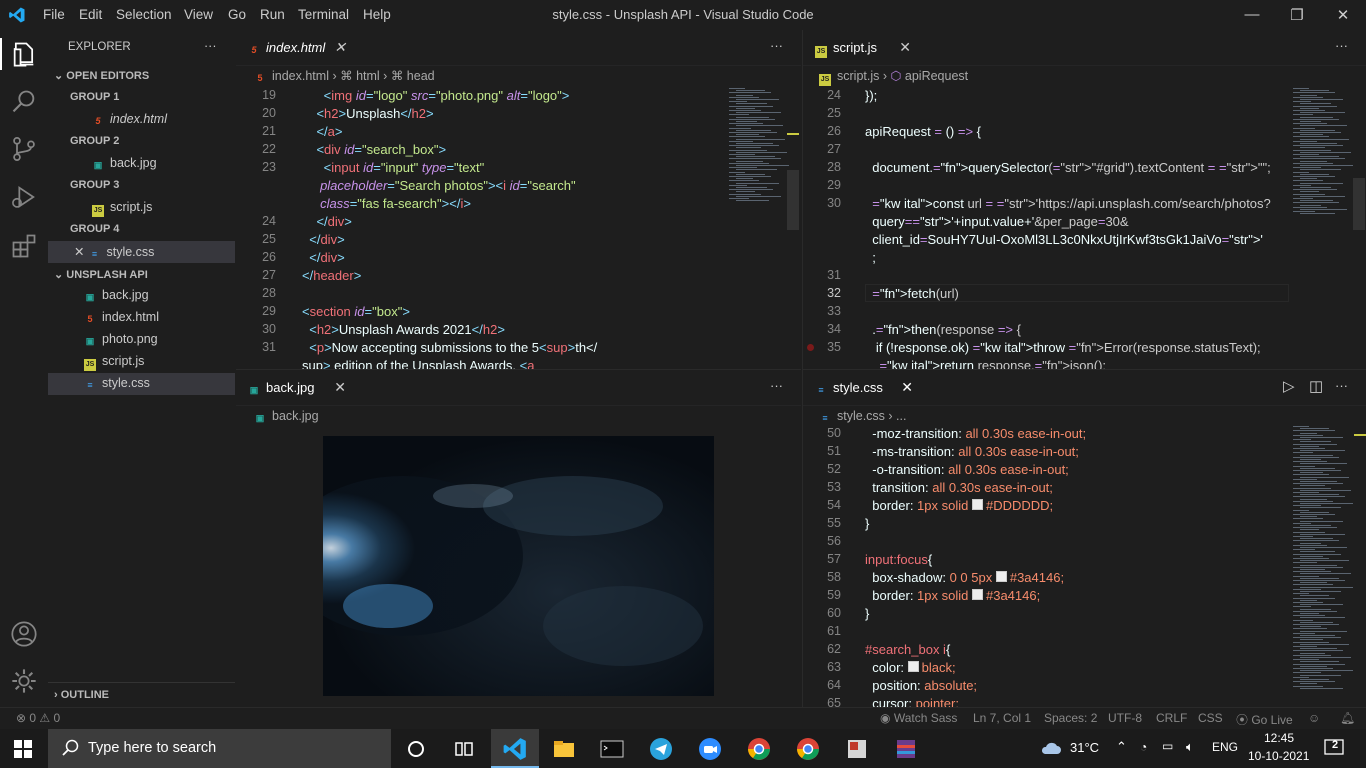 This screenshot has height=768, width=1366. What do you see at coordinates (24, 54) in the screenshot?
I see `explorer-icon` at bounding box center [24, 54].